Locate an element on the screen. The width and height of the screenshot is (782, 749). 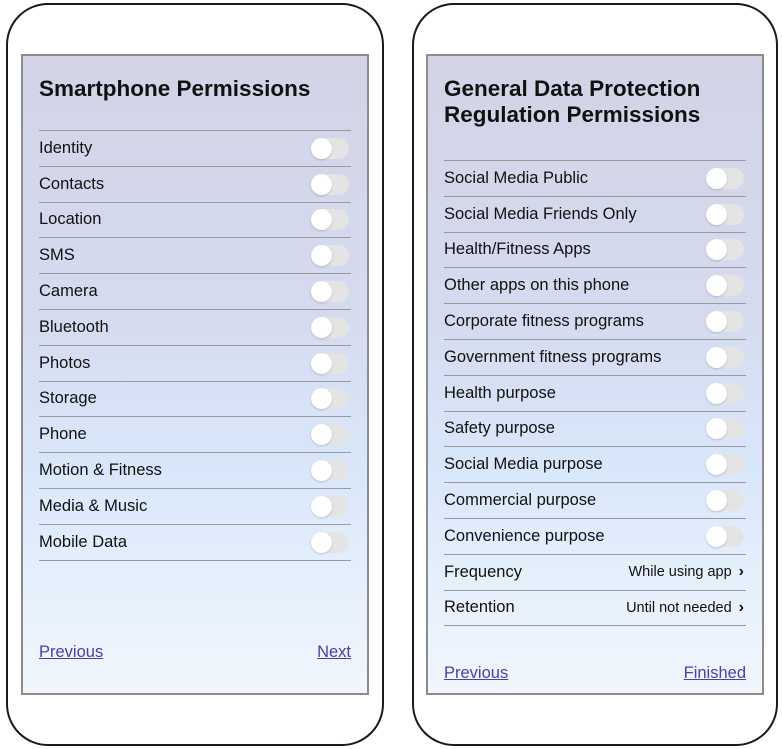
permission-label: Safety purpose is located at coordinates (499, 428).